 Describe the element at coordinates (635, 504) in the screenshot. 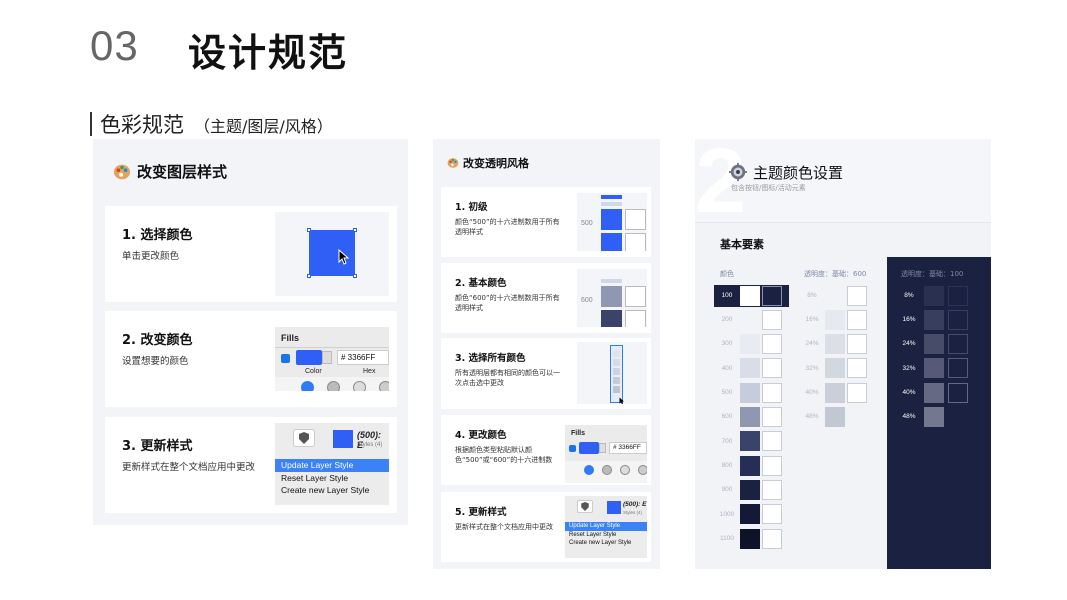

I see `layer-name: (500): E` at that location.